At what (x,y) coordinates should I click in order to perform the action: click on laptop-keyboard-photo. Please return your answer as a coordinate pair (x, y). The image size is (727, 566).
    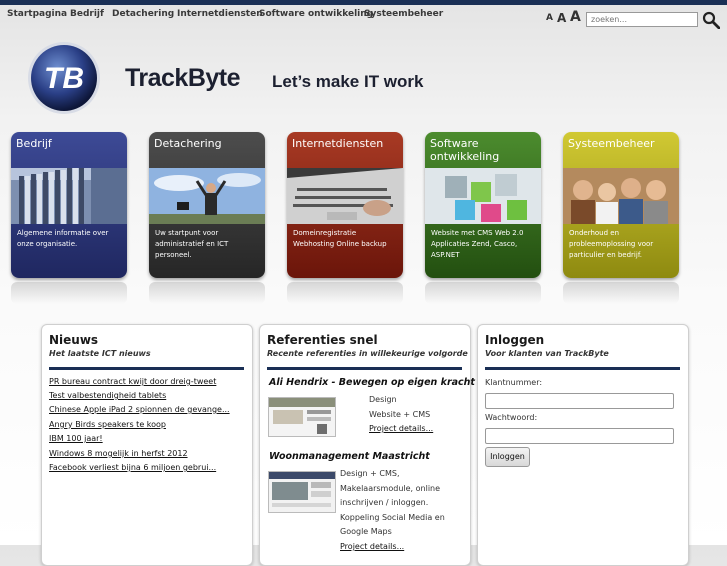
    Looking at the image, I should click on (345, 196).